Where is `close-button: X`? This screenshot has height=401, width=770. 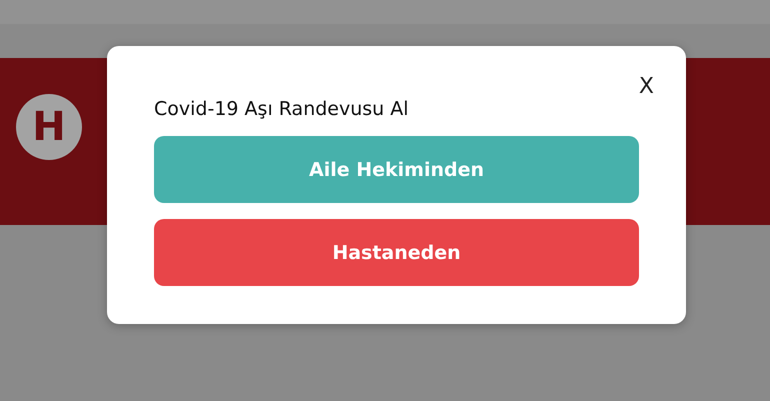
close-button: X is located at coordinates (646, 86).